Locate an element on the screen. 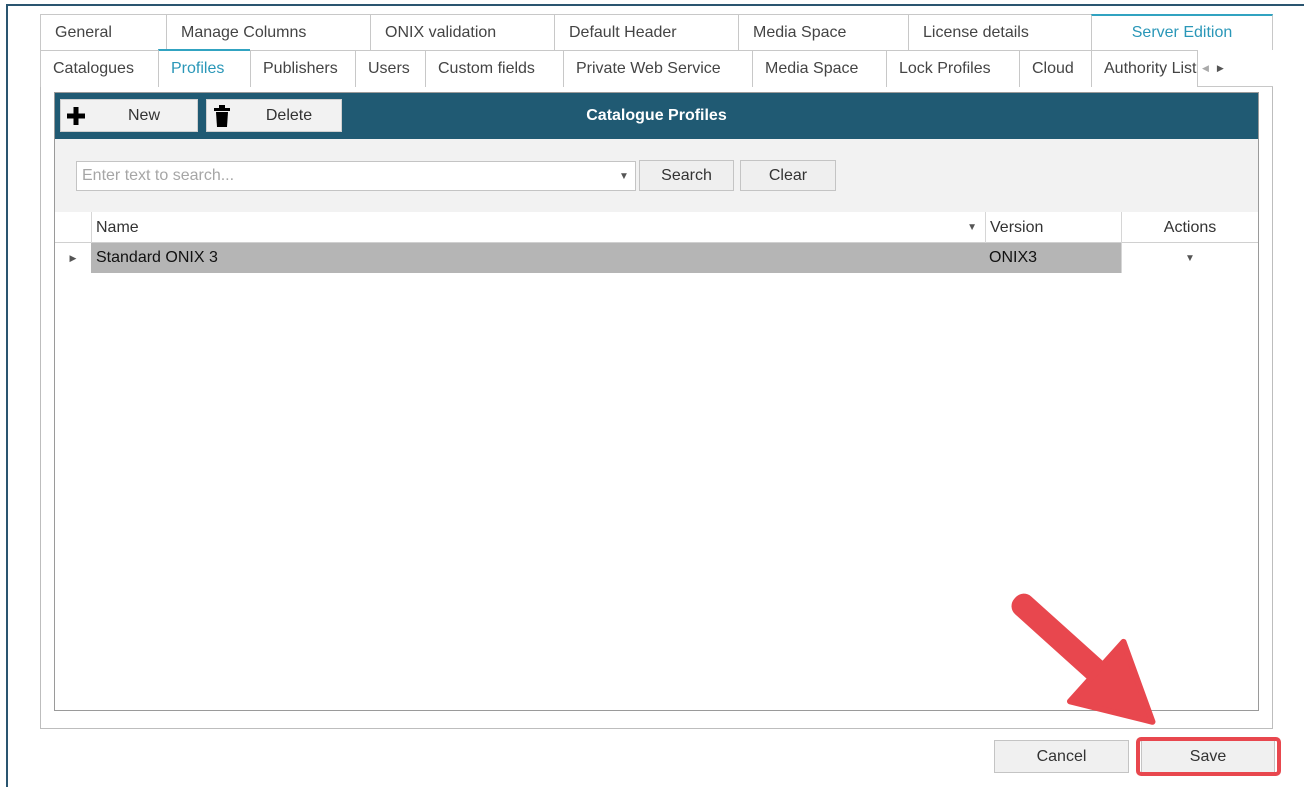 Image resolution: width=1304 pixels, height=787 pixels. grid-header: Name ▼ Version Actions is located at coordinates (656, 227).